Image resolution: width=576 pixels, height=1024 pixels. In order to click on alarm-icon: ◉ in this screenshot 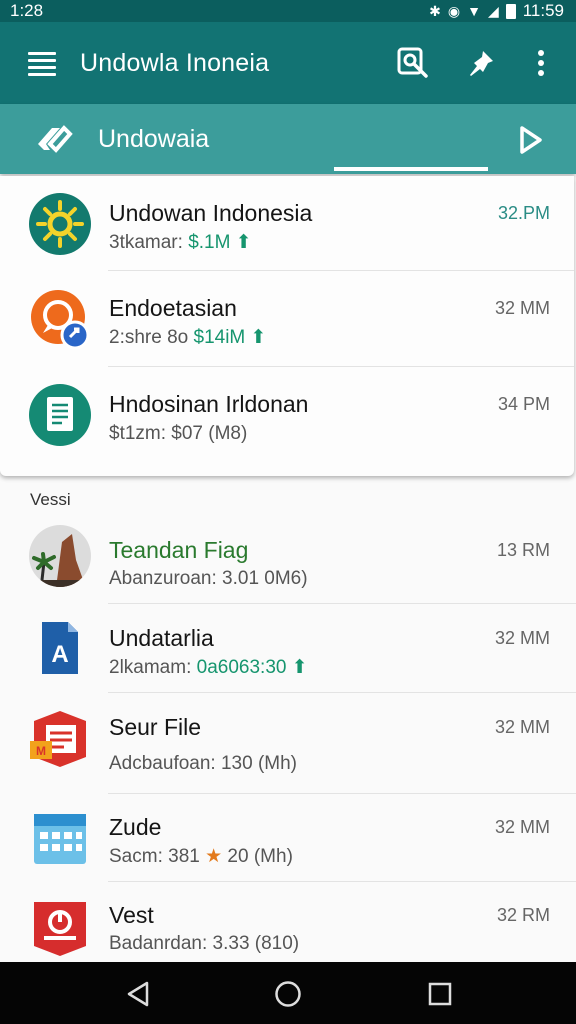, I will do `click(454, 11)`.